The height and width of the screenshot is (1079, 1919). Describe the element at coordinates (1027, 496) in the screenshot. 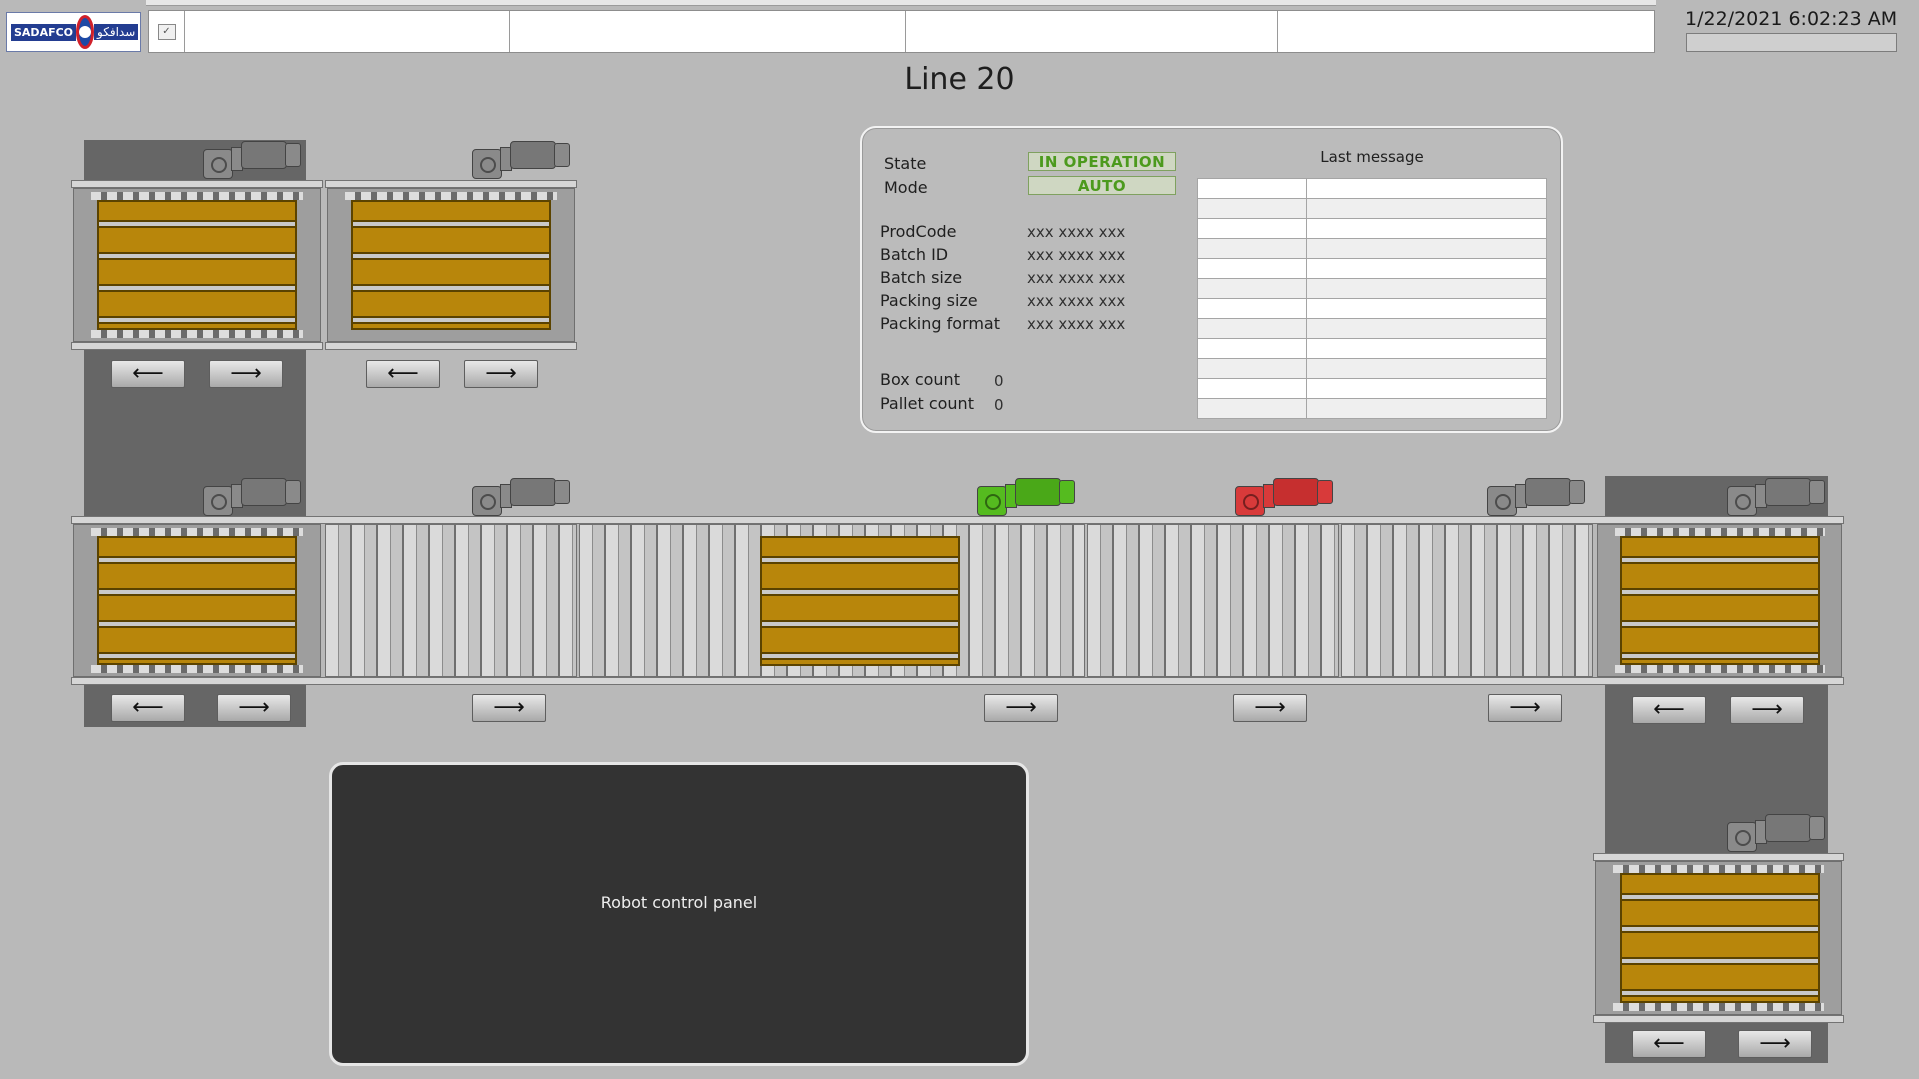

I see `motor-running-icon` at that location.